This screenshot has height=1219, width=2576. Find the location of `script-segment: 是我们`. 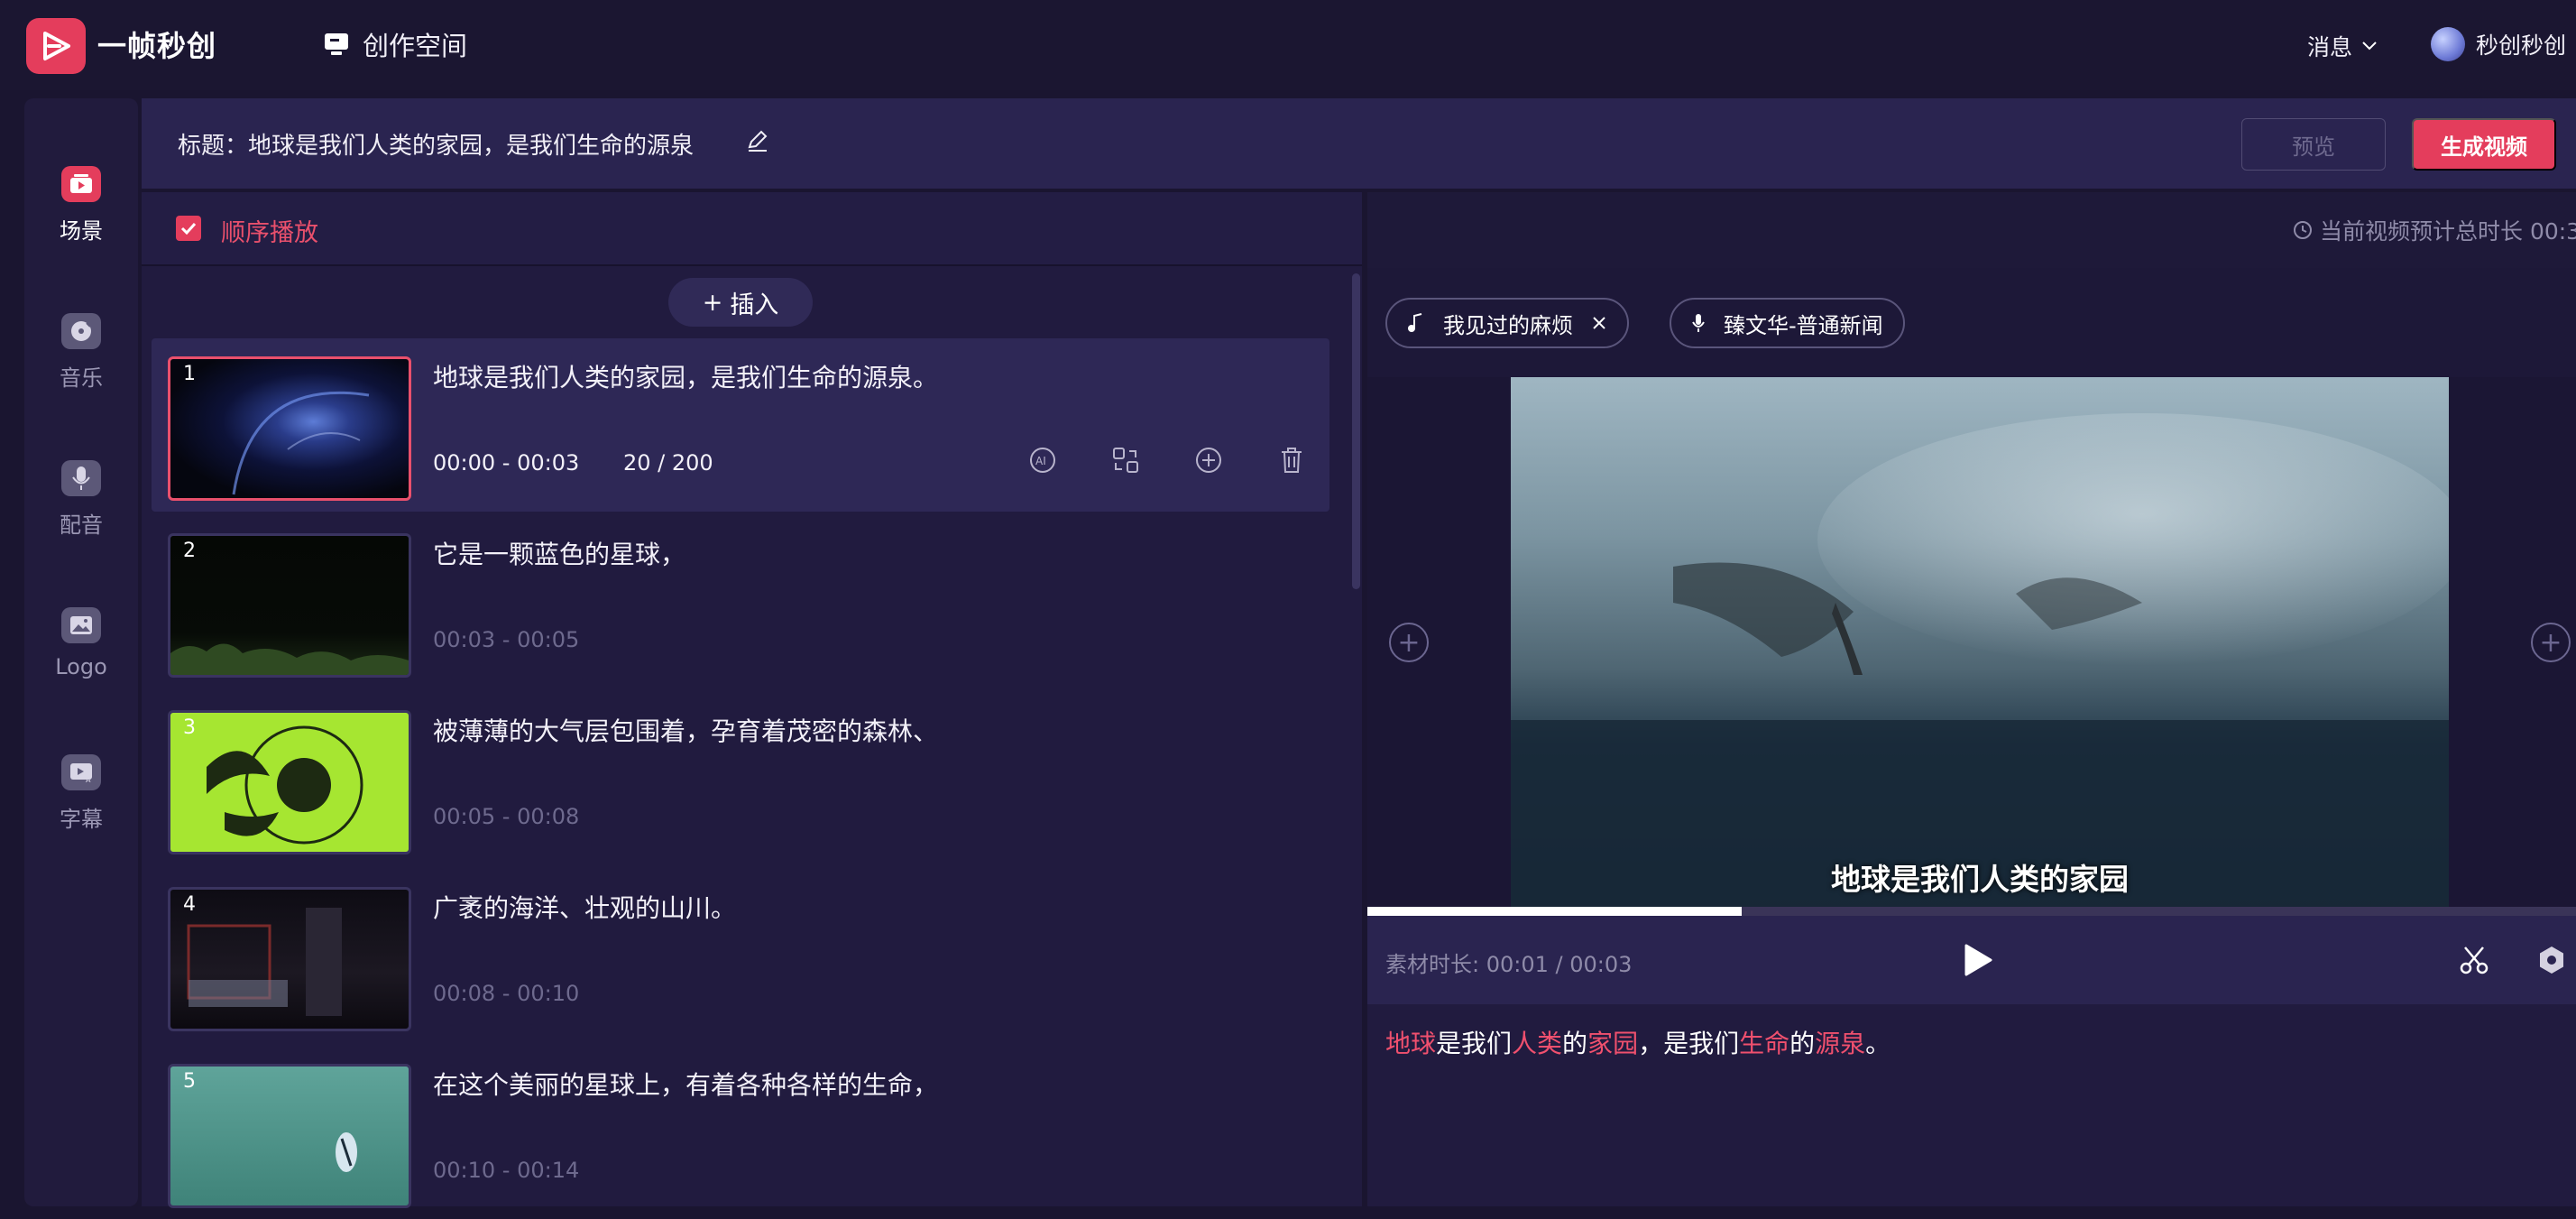

script-segment: 是我们 is located at coordinates (1474, 1043).